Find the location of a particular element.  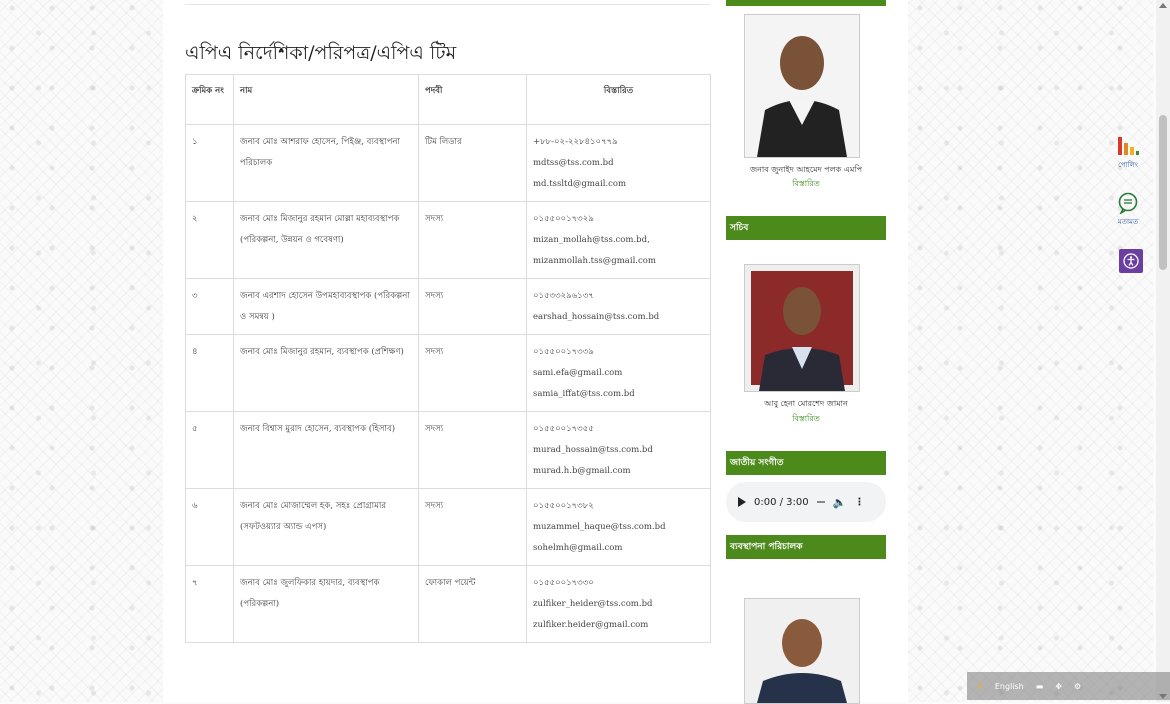

secretary-photo is located at coordinates (802, 328).